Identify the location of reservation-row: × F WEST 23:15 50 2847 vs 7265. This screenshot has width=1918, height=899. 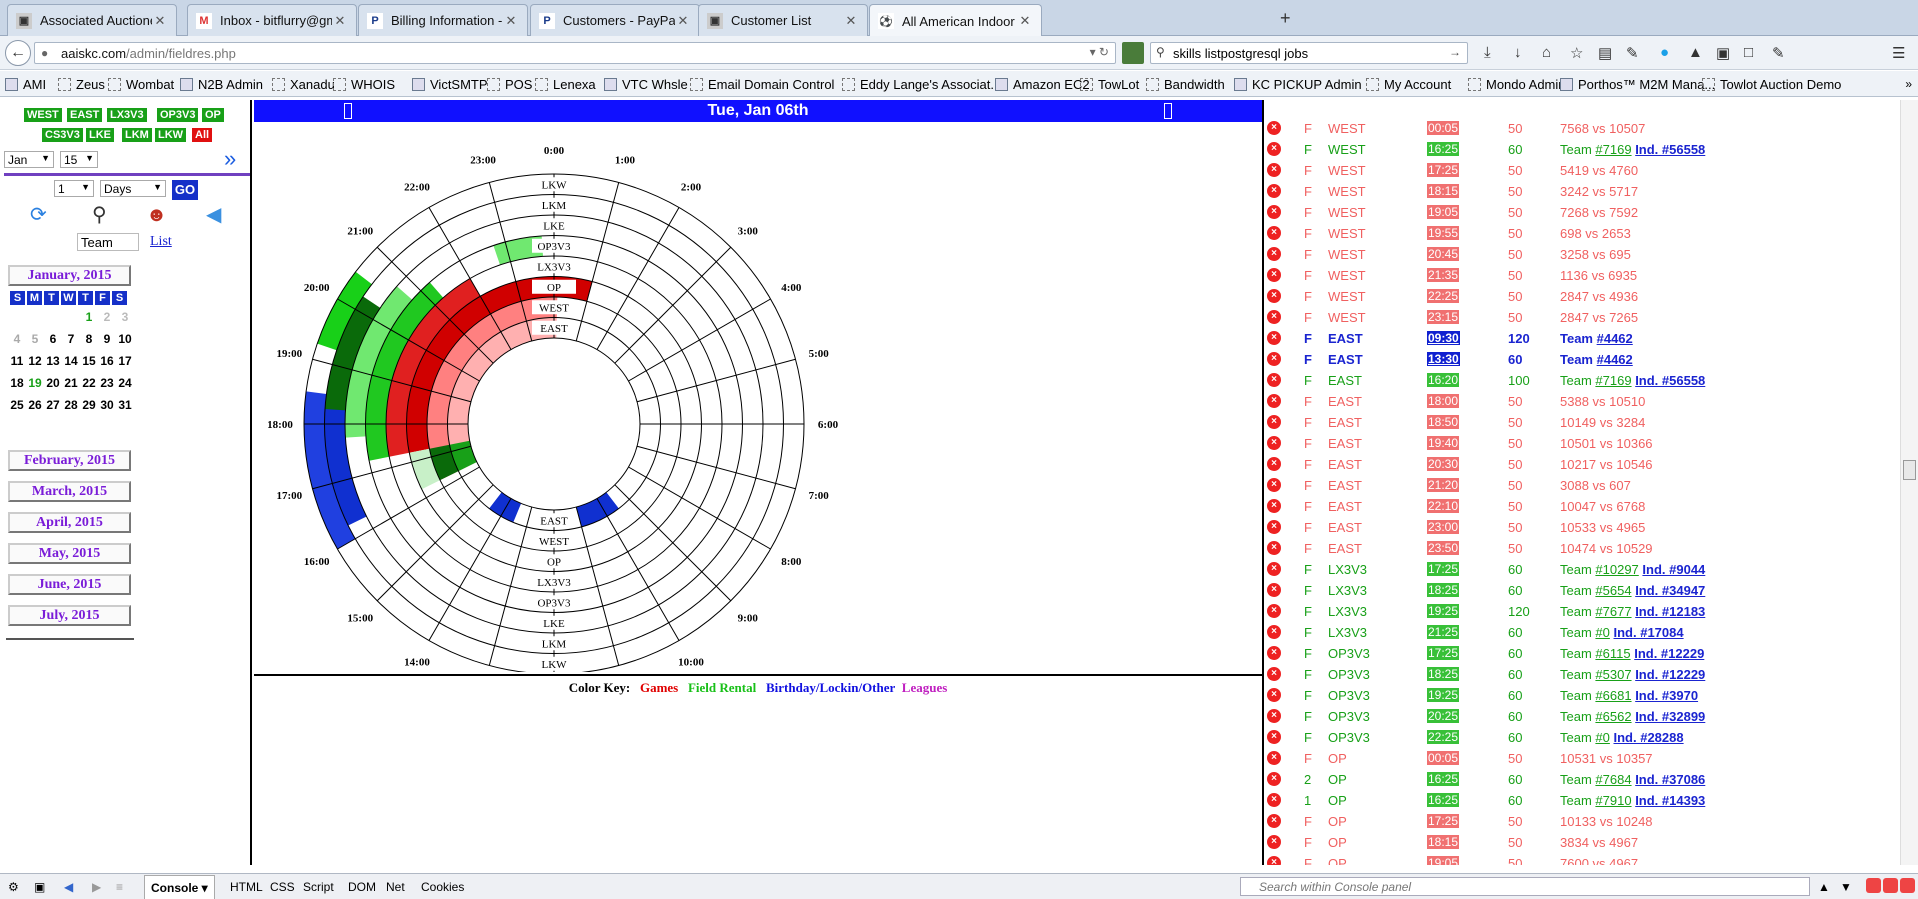
(1582, 317).